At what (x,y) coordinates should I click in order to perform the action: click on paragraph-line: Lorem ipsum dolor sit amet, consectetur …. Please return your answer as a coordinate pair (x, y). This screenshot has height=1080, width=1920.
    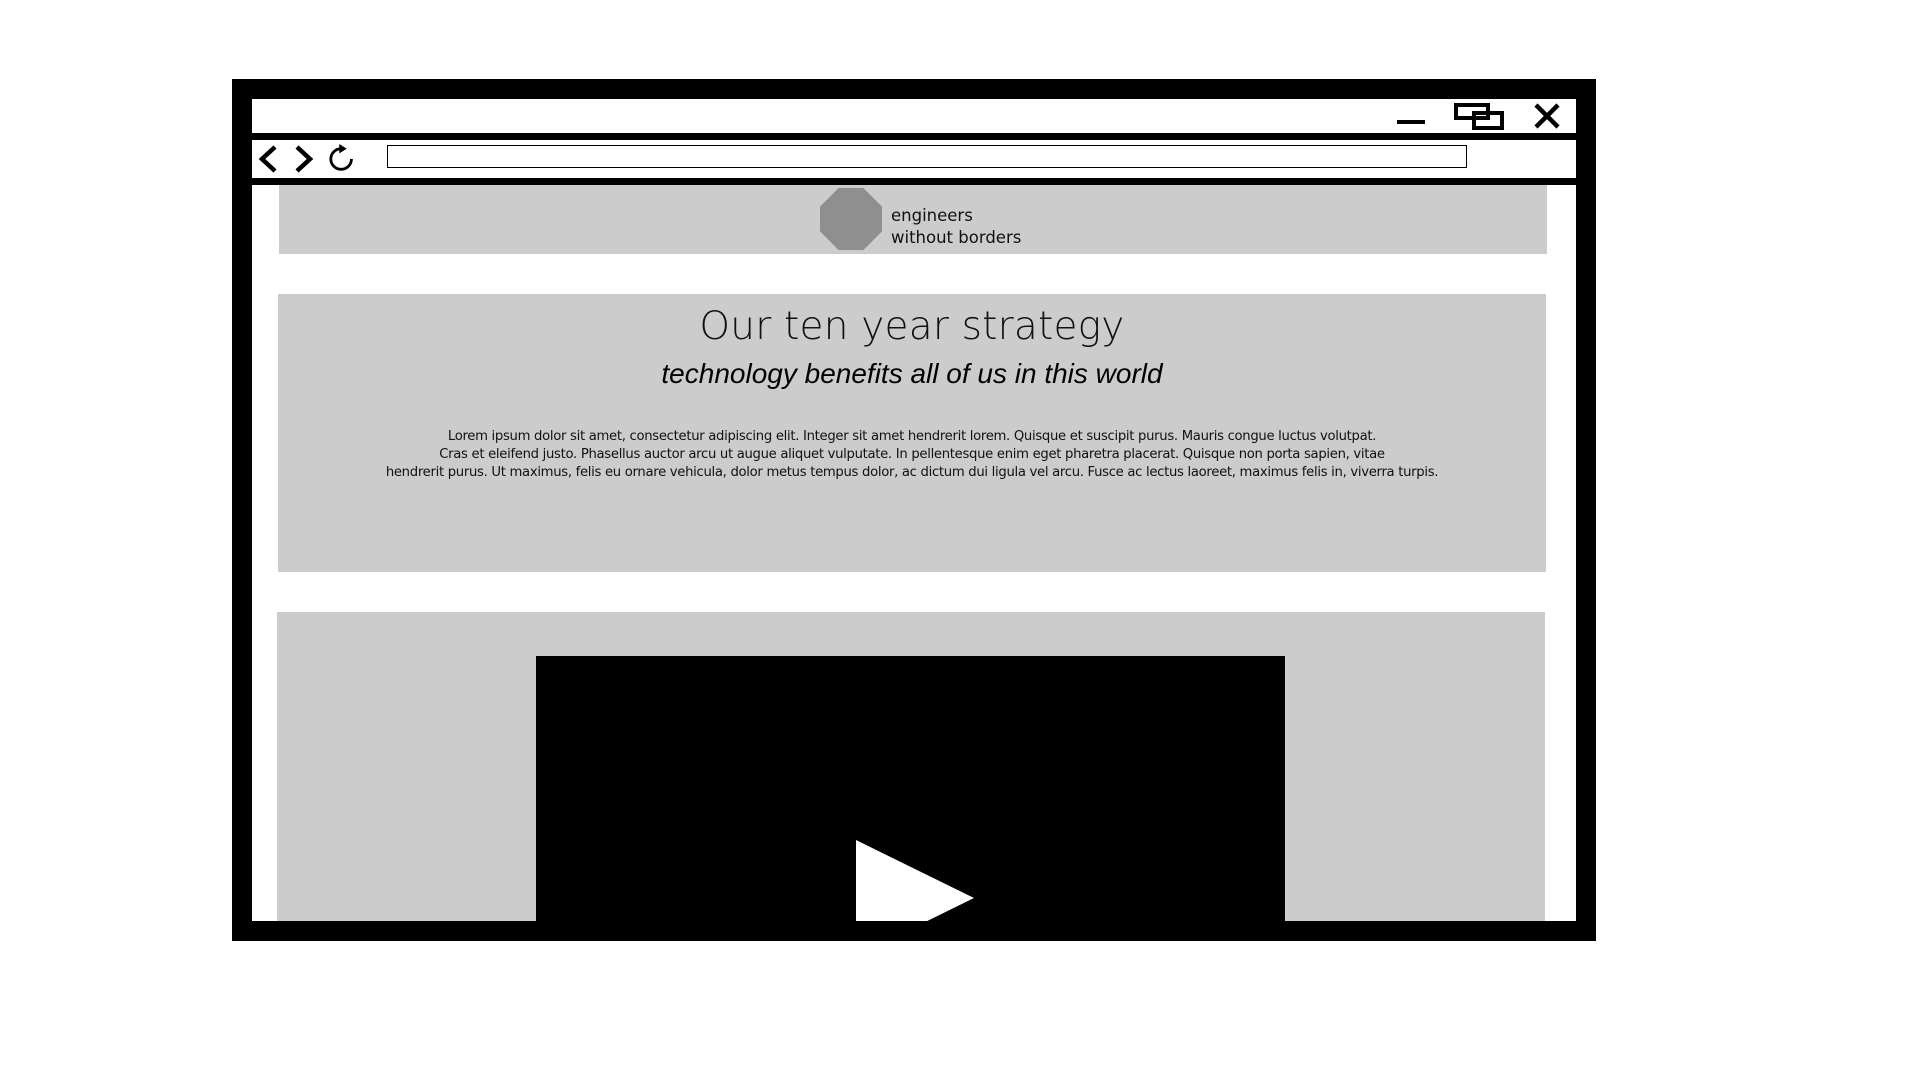
    Looking at the image, I should click on (912, 436).